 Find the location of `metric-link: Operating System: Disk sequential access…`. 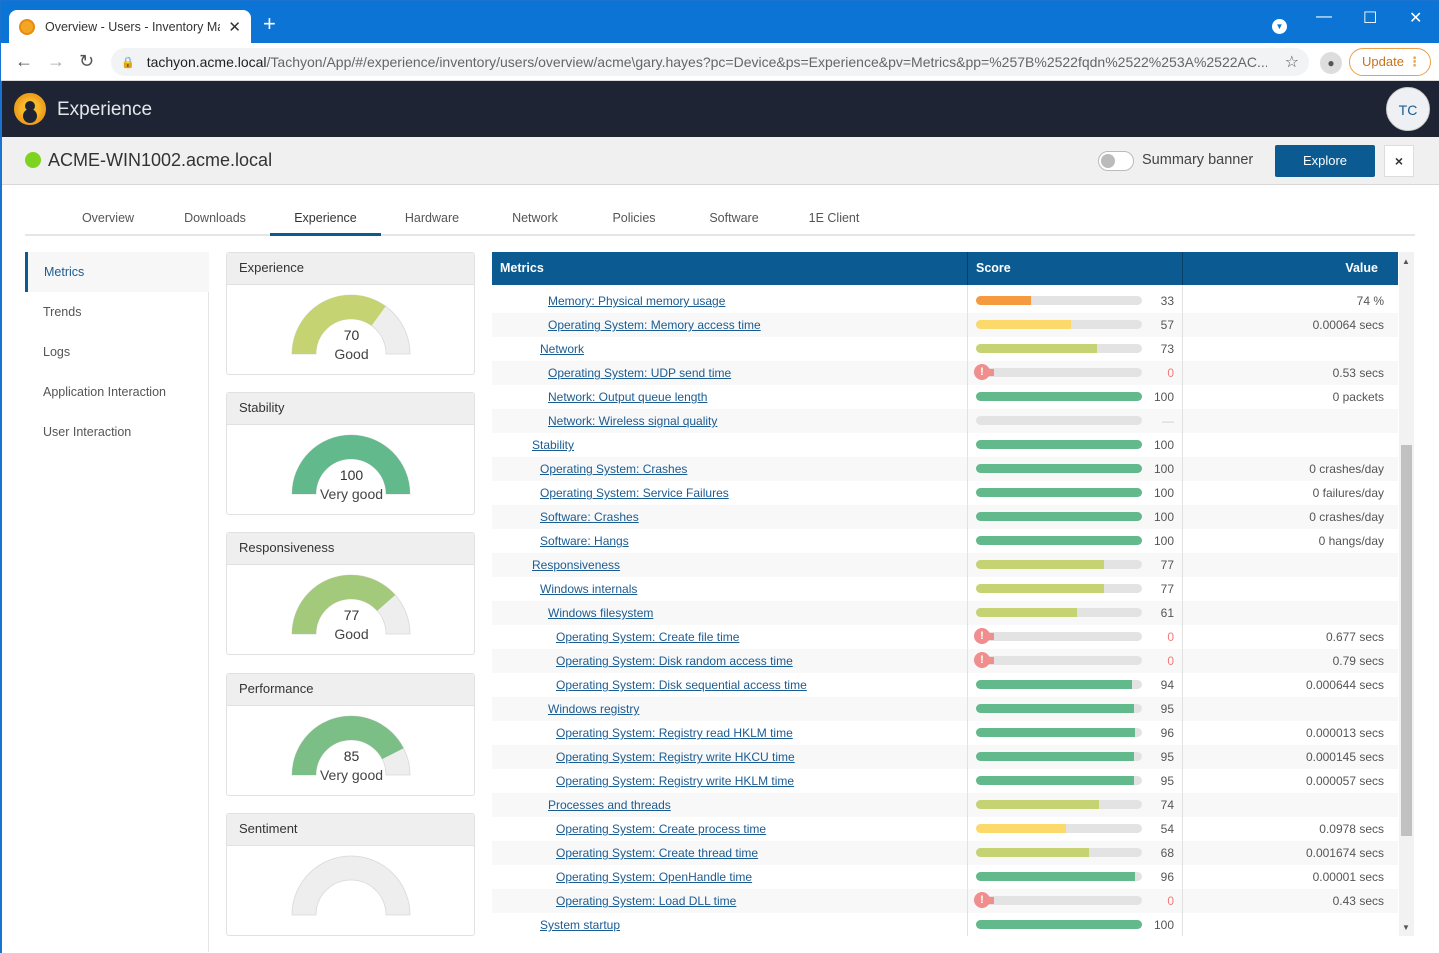

metric-link: Operating System: Disk sequential access… is located at coordinates (681, 685).